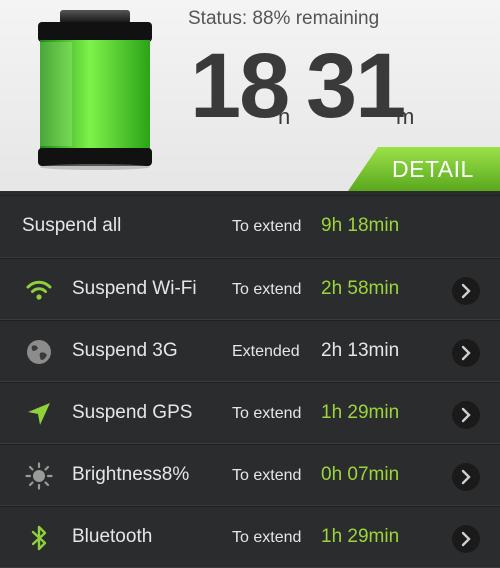 Image resolution: width=500 pixels, height=568 pixels. What do you see at coordinates (39, 352) in the screenshot?
I see `globe-icon` at bounding box center [39, 352].